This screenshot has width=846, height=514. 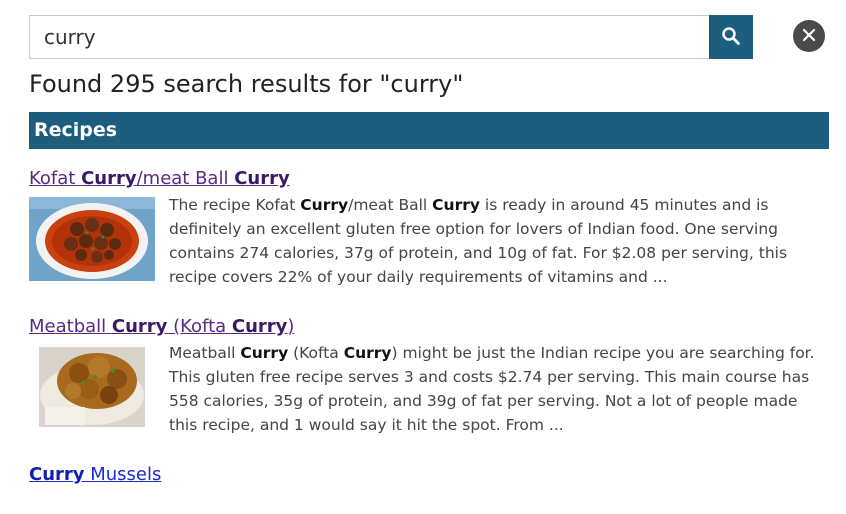 I want to click on search-input, so click(x=369, y=37).